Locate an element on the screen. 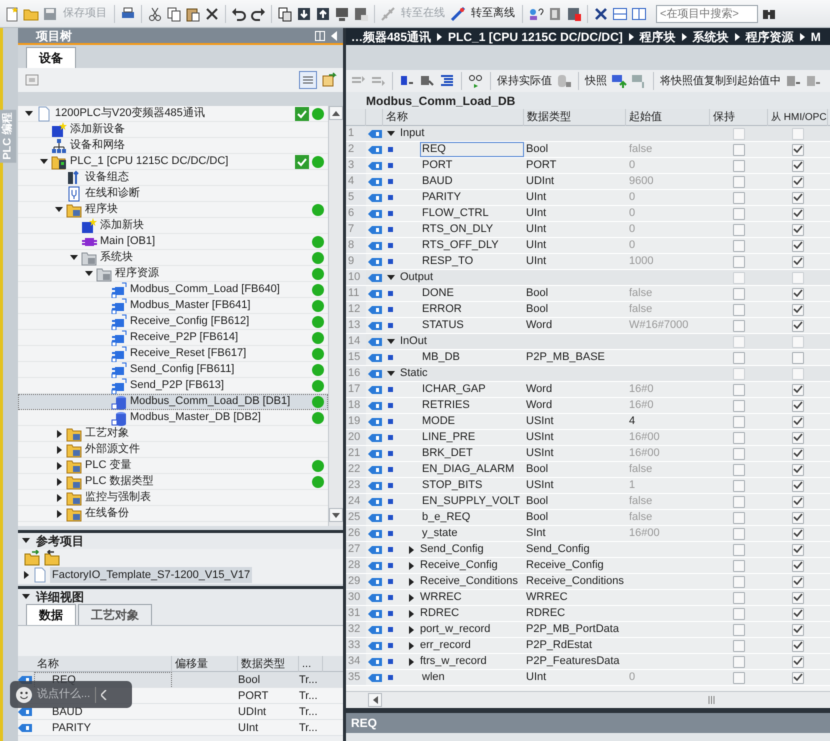 This screenshot has height=741, width=830. table-row: 13 STATUS Word W#16#7000 is located at coordinates (588, 326).